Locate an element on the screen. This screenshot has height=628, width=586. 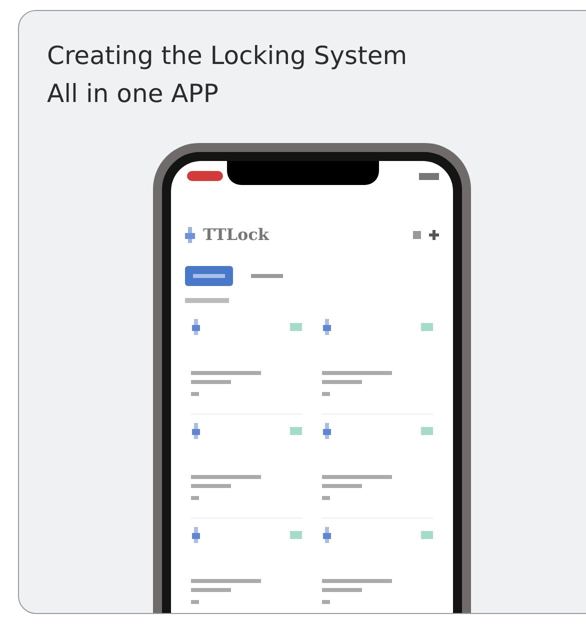
heading-line: All in one APP is located at coordinates (132, 94).